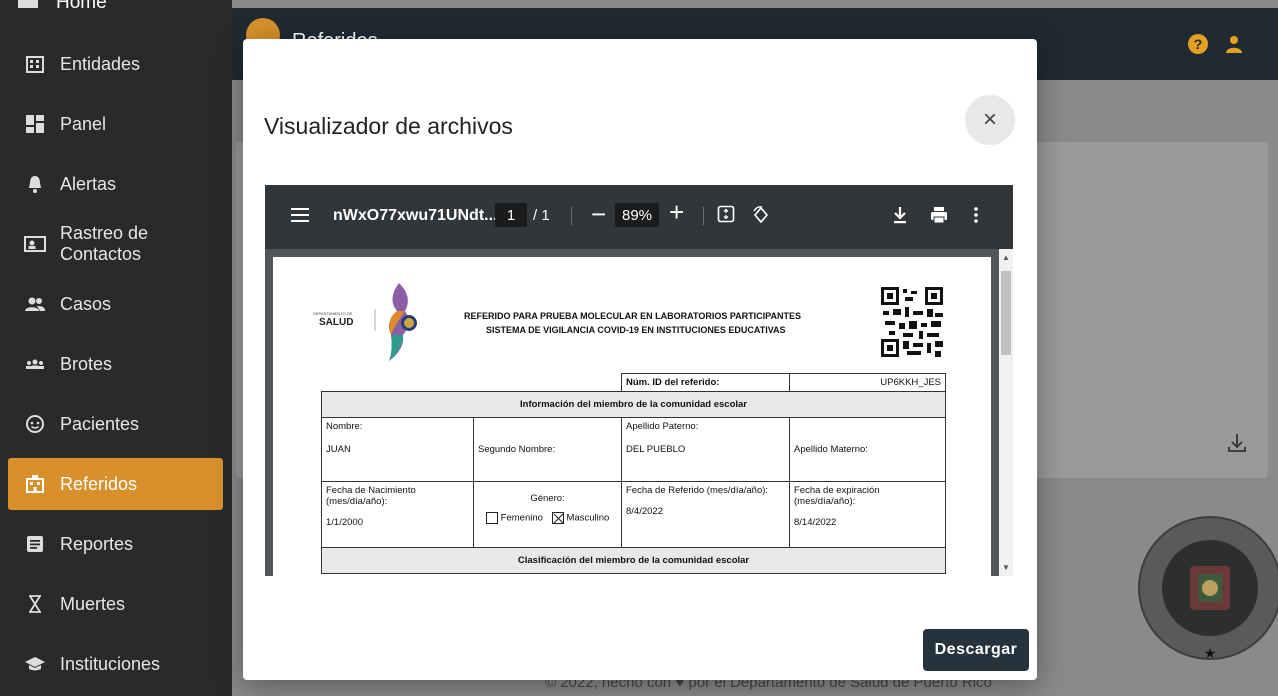 The width and height of the screenshot is (1278, 696). Describe the element at coordinates (547, 498) in the screenshot. I see `field-label: Género:` at that location.